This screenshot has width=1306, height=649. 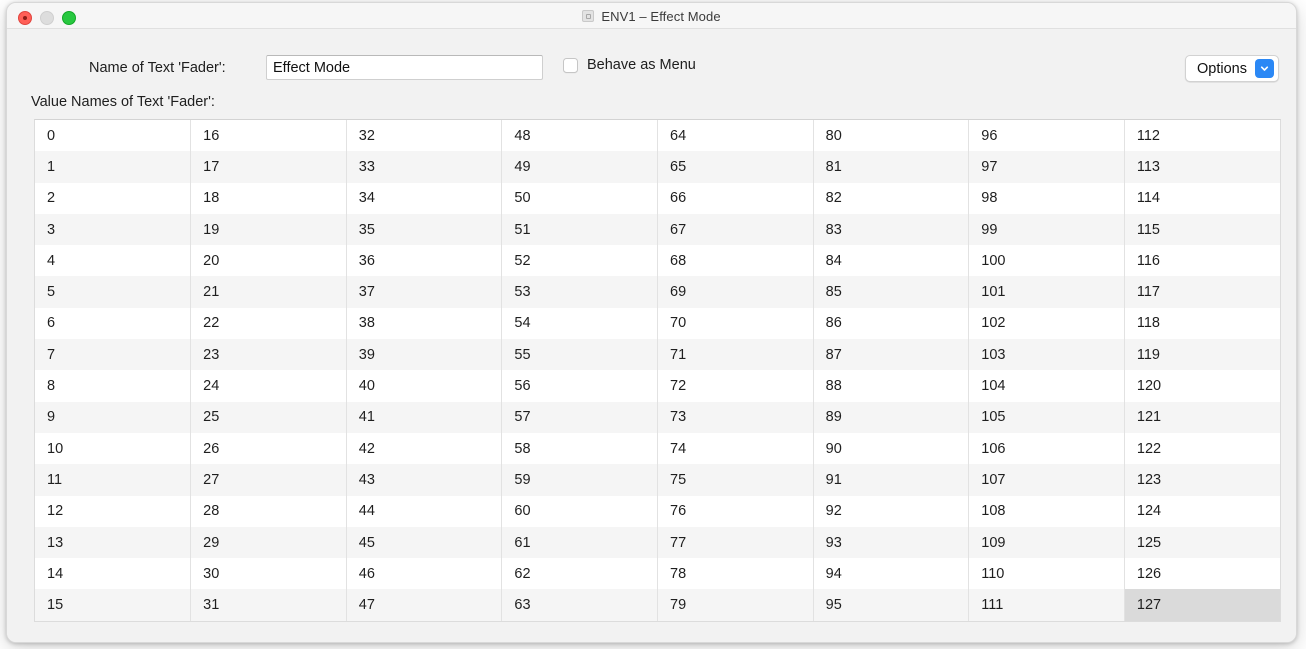 What do you see at coordinates (1046, 229) in the screenshot?
I see `value-cell: 99` at bounding box center [1046, 229].